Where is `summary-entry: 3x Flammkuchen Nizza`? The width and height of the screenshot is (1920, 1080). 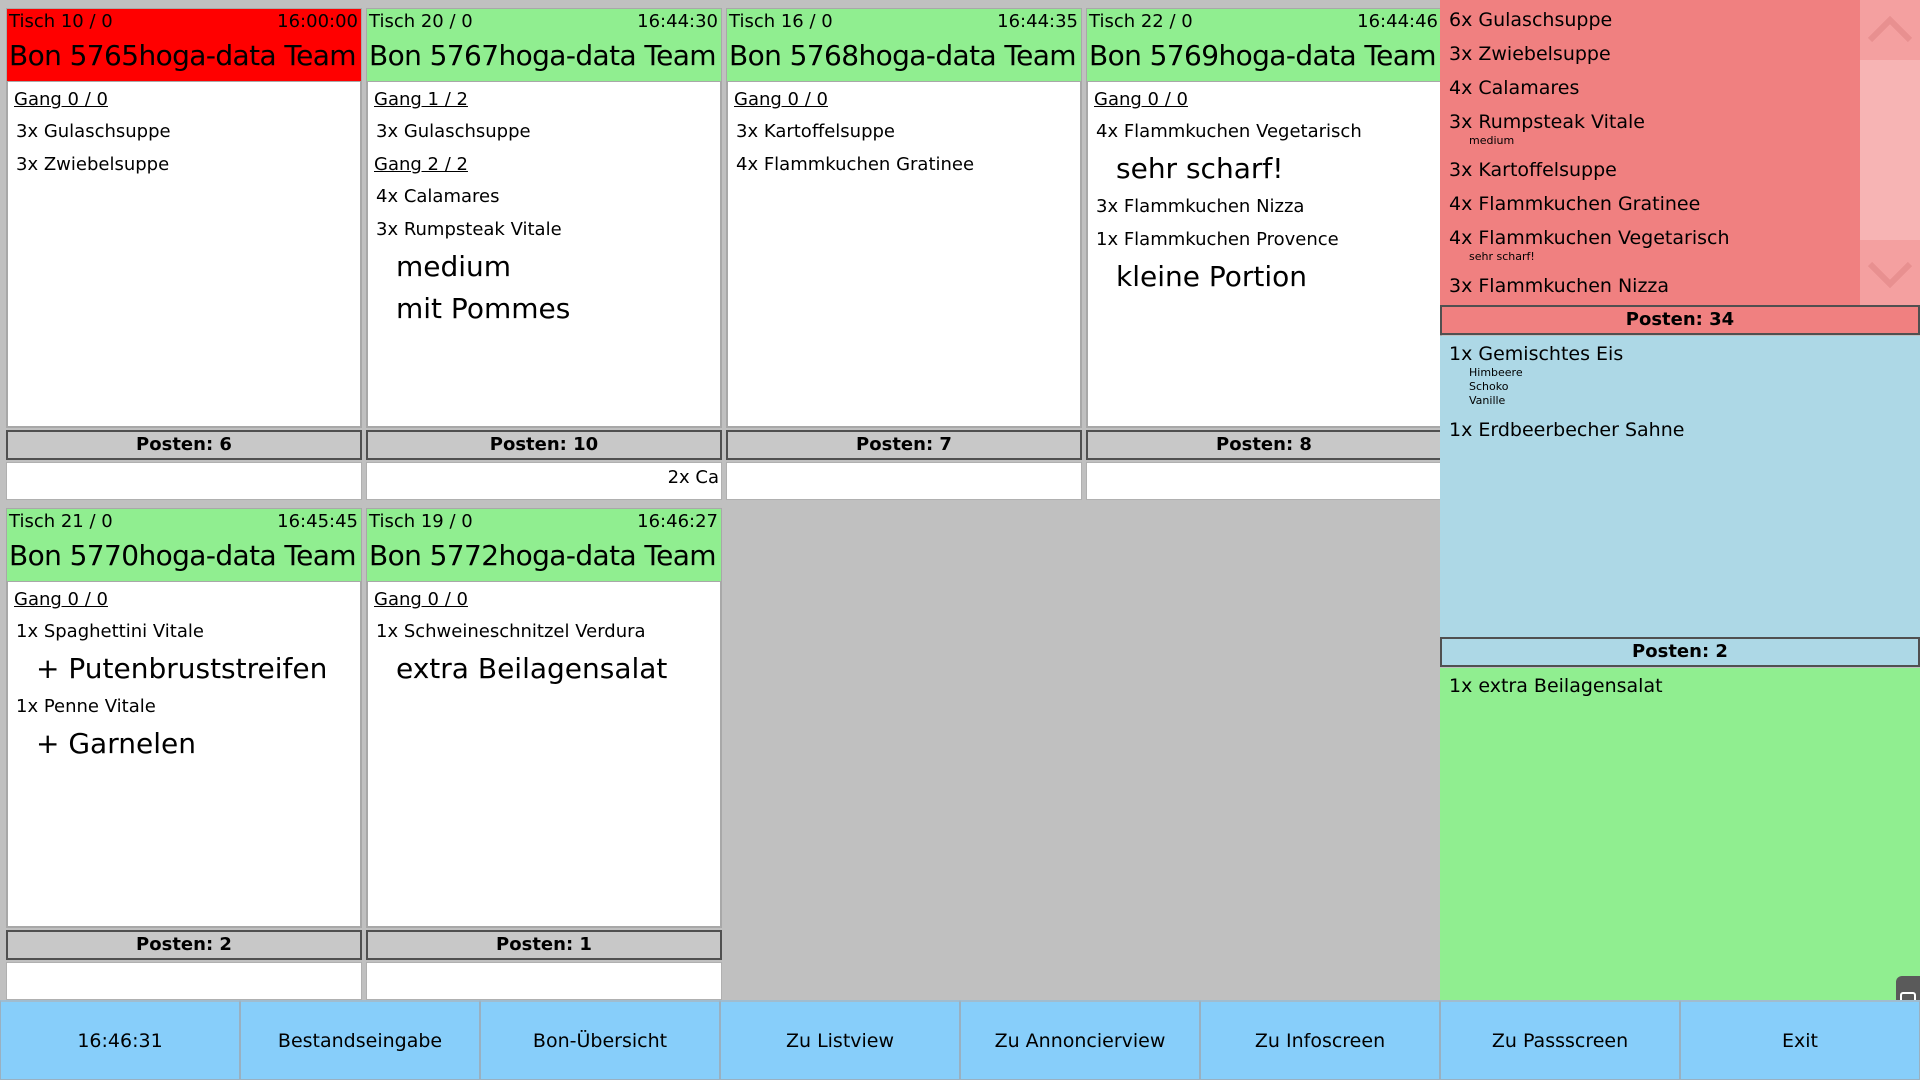
summary-entry: 3x Flammkuchen Nizza is located at coordinates (1680, 286).